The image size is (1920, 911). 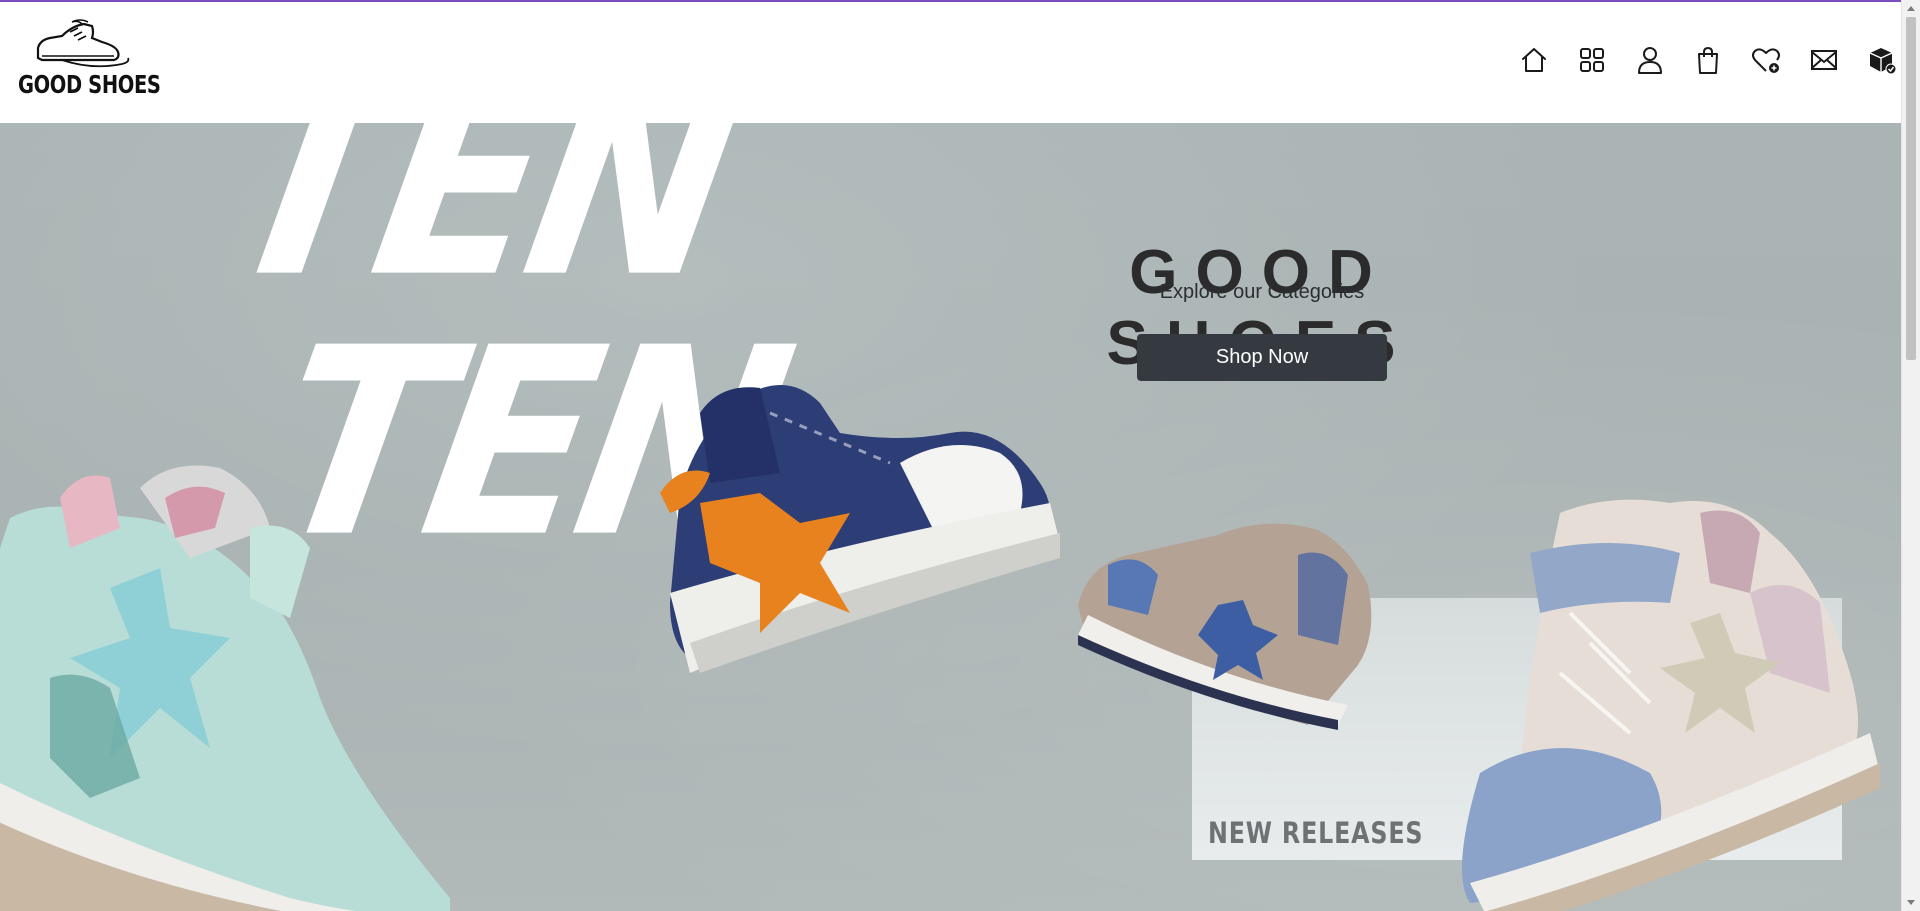 What do you see at coordinates (1316, 833) in the screenshot?
I see `promo-label: NEW RELEASES` at bounding box center [1316, 833].